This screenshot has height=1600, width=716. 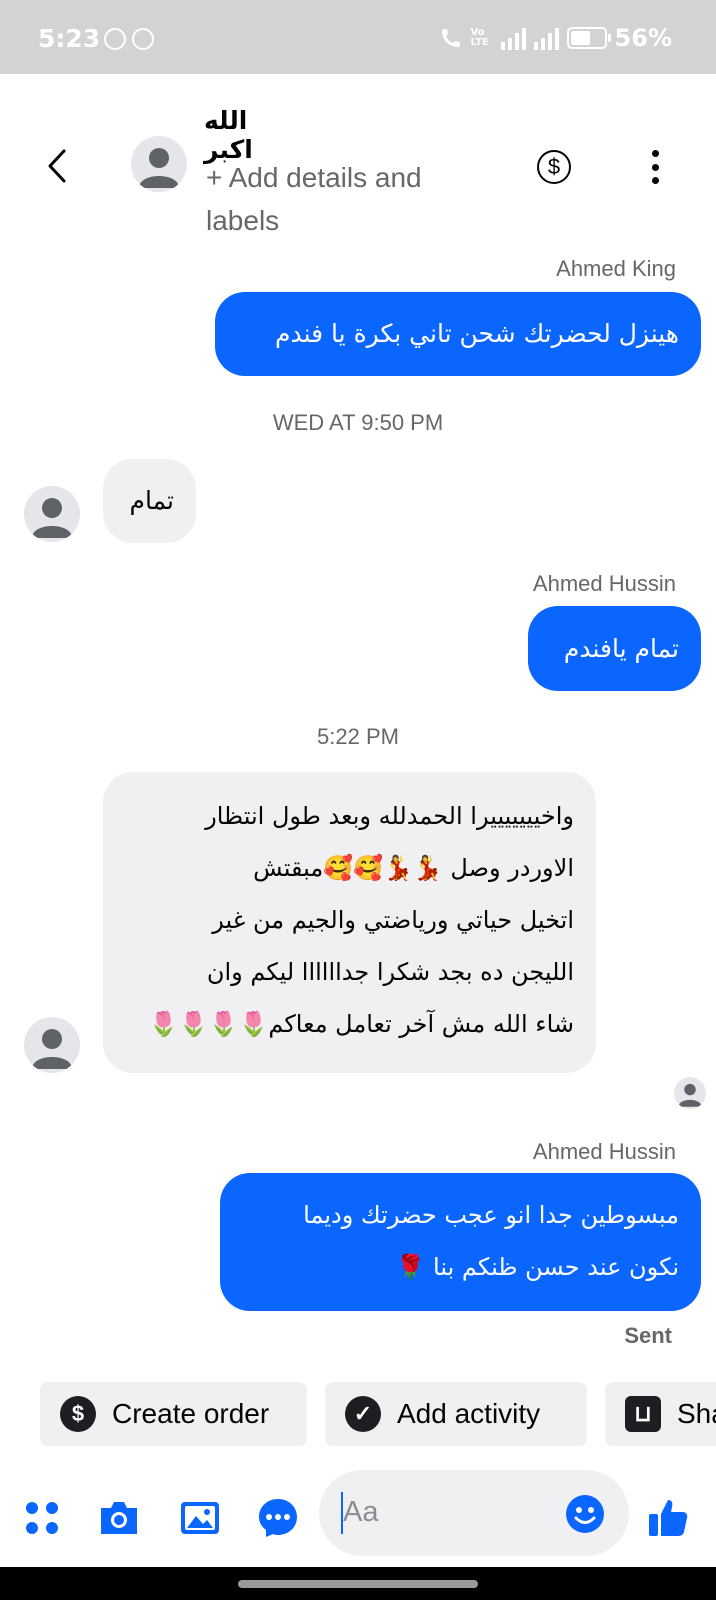 I want to click on status-bar: 5:23 Vo LTE 56%, so click(x=358, y=37).